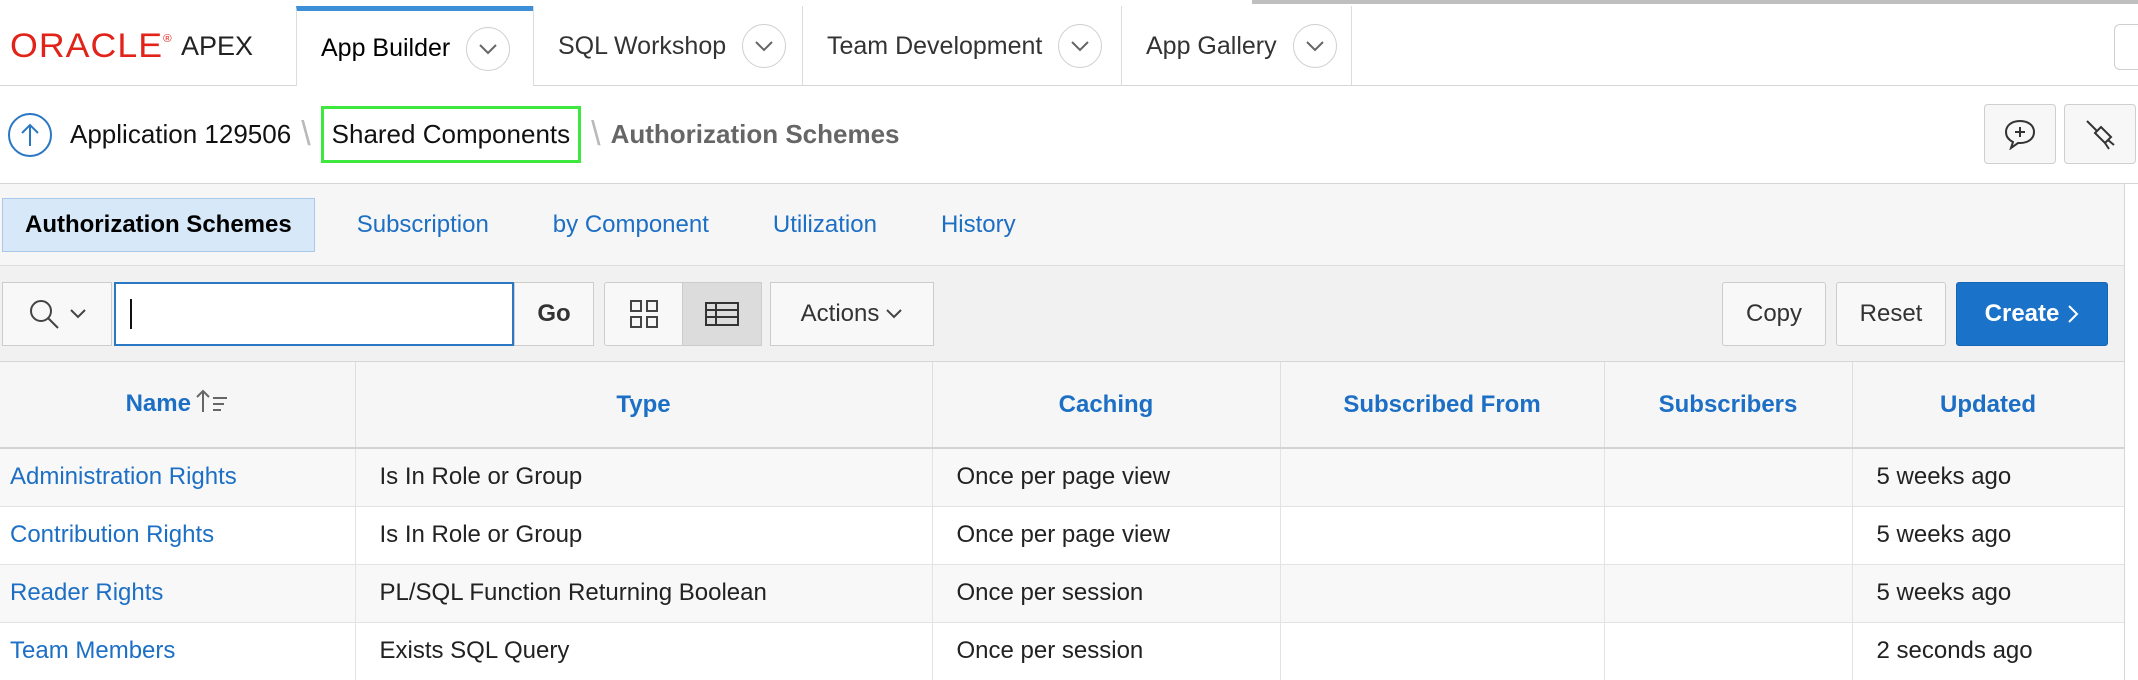 The height and width of the screenshot is (680, 2138). Describe the element at coordinates (1442, 405) in the screenshot. I see `column-header-subscribed-from: Subscribed From` at that location.